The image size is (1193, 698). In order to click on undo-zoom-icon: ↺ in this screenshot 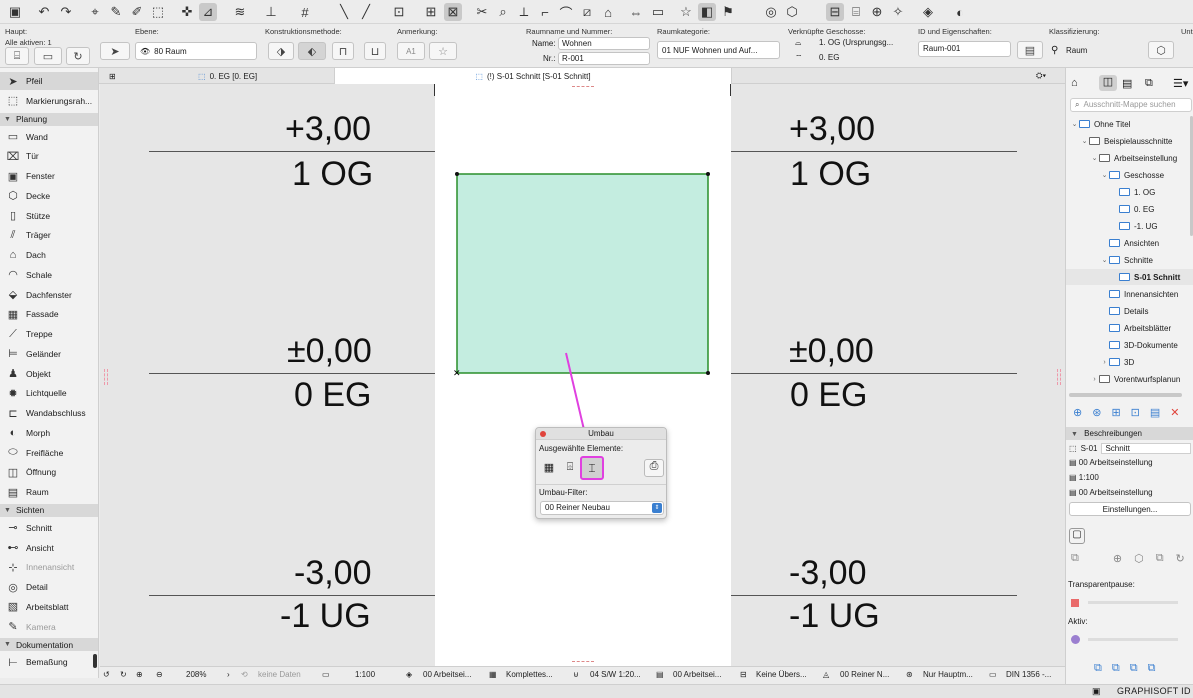, I will do `click(106, 674)`.